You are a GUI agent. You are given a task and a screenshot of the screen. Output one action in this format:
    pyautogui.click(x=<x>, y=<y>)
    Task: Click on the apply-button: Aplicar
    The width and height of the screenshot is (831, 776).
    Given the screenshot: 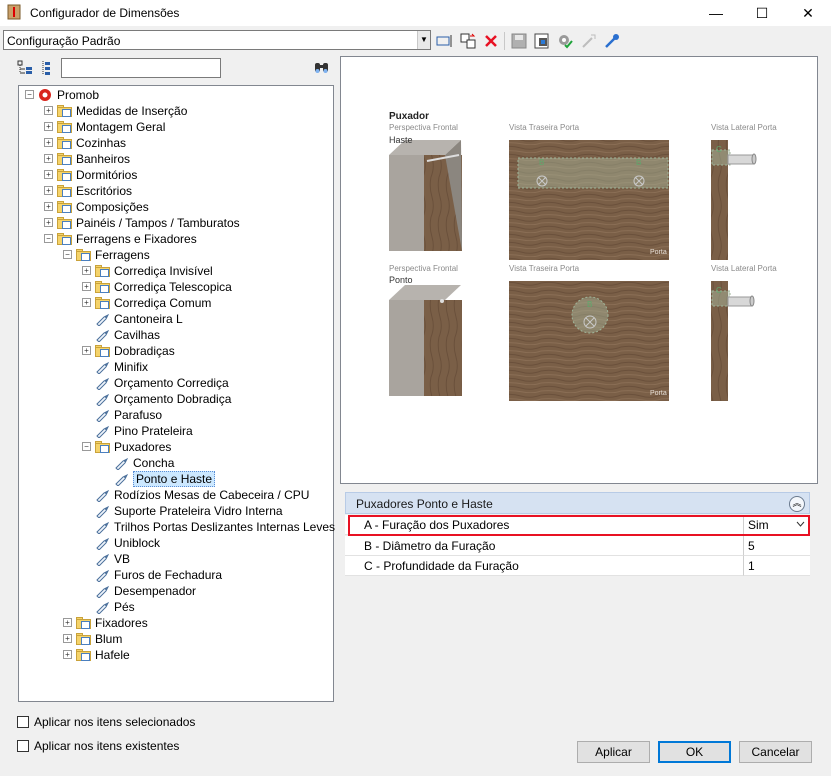 What is the action you would take?
    pyautogui.click(x=613, y=752)
    